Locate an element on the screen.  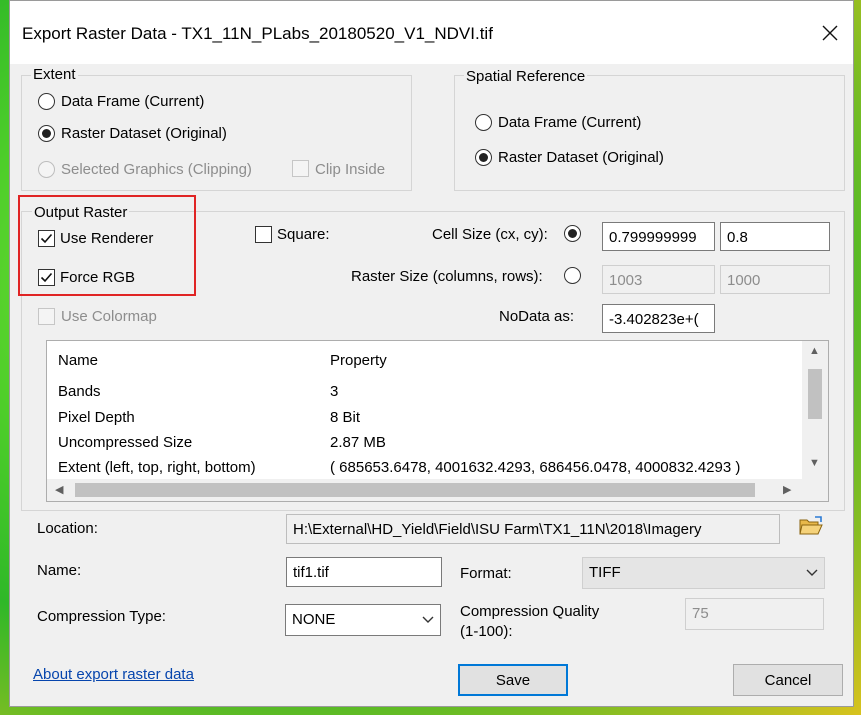
property-value: 8 Bit is located at coordinates (345, 417).